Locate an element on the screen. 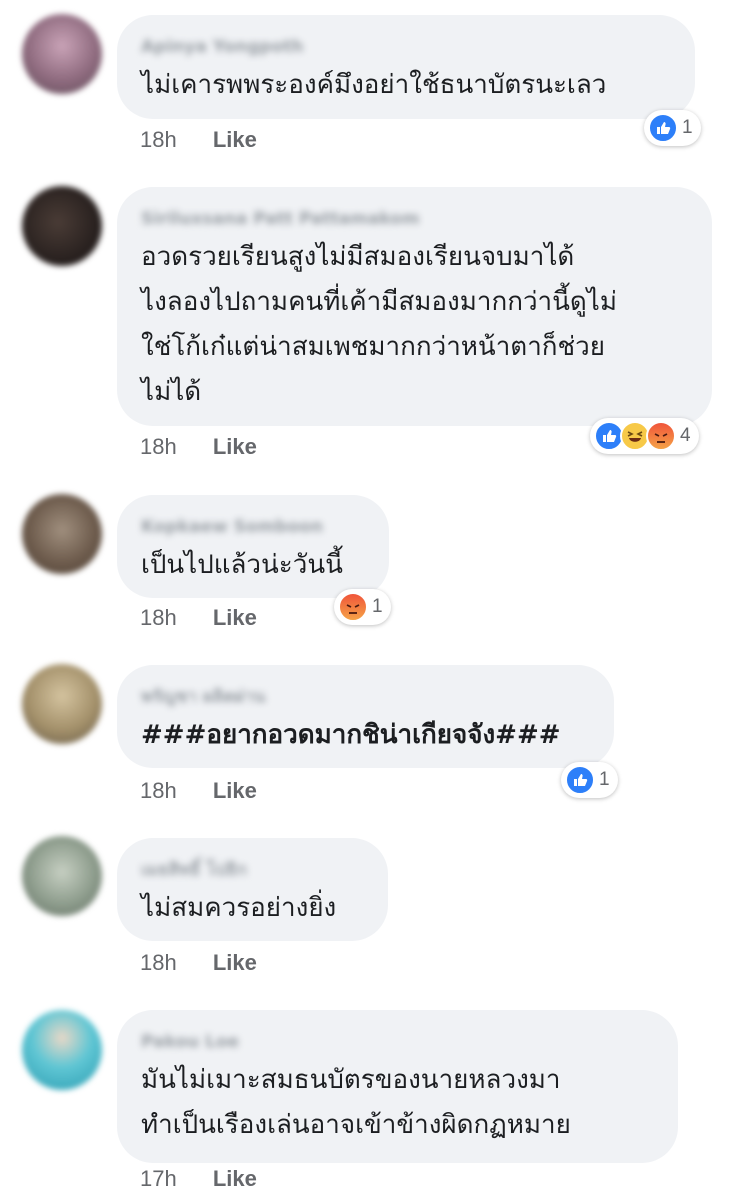 The height and width of the screenshot is (1200, 744). comment-bubble: Kopkaew Somboon เป็นไปแล้วน่ะวันนี้ is located at coordinates (253, 546).